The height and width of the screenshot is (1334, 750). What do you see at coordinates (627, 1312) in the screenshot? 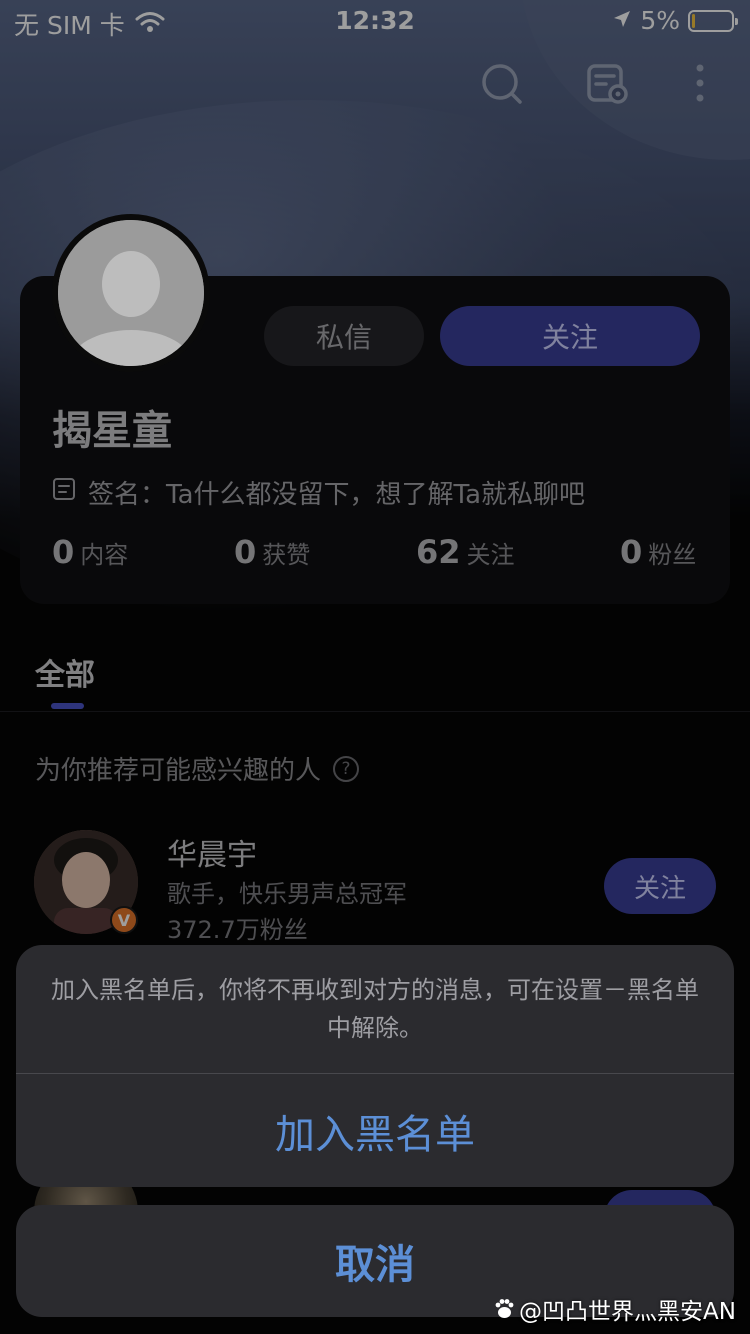
I see `watermark-text: @凹凸世界灬黑安AN` at bounding box center [627, 1312].